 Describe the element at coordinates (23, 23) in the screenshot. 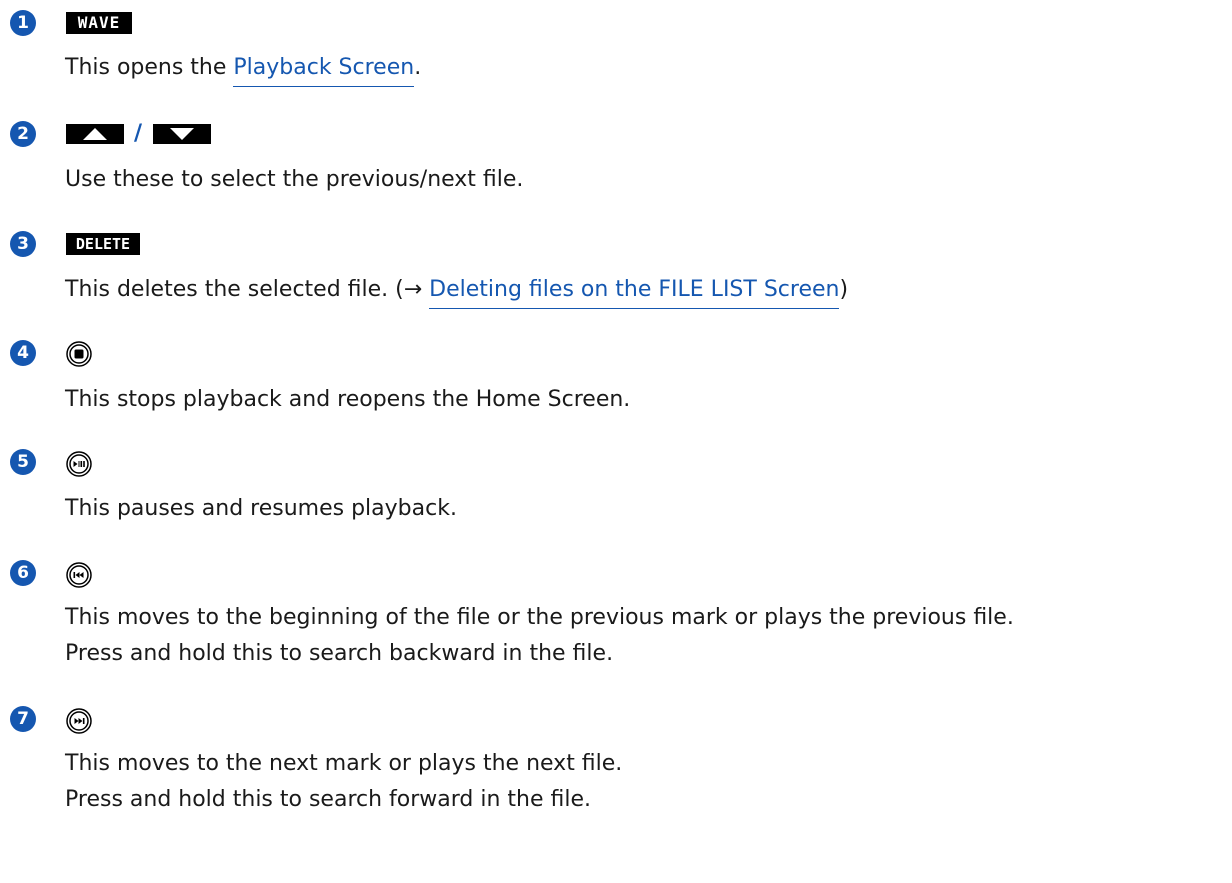

I see `step-number-1: 1` at that location.